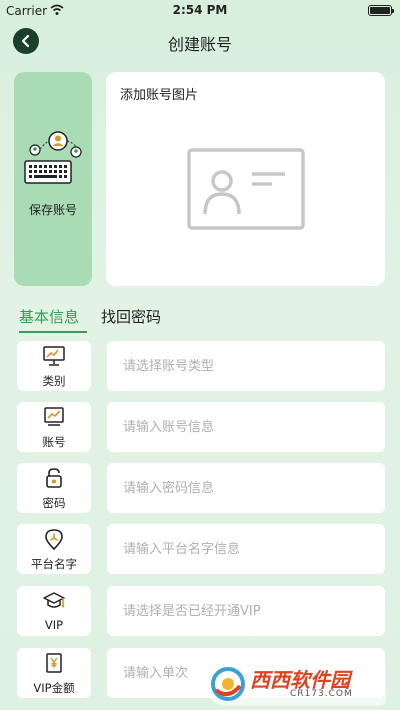  I want to click on platform-icon-box: 平台名字, so click(54, 549).